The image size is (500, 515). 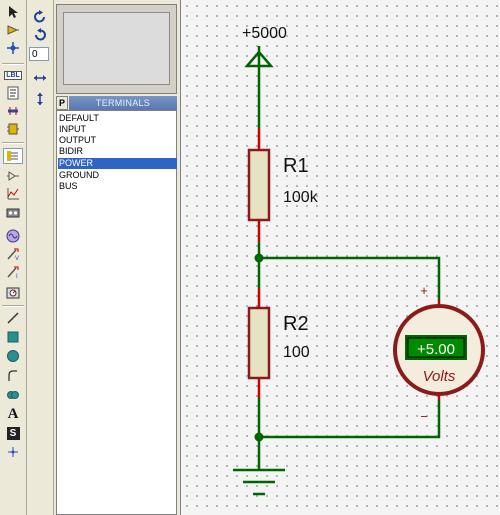 What do you see at coordinates (13, 452) in the screenshot?
I see `marker-tool-icon` at bounding box center [13, 452].